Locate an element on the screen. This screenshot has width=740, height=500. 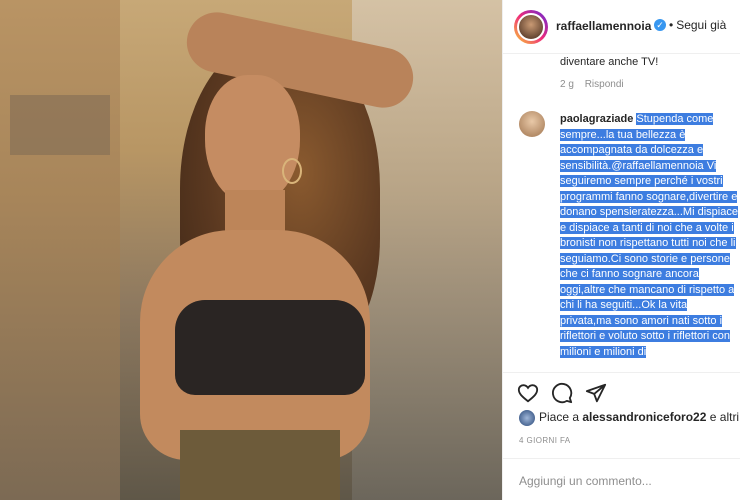
photo-background-window is located at coordinates (60, 125).